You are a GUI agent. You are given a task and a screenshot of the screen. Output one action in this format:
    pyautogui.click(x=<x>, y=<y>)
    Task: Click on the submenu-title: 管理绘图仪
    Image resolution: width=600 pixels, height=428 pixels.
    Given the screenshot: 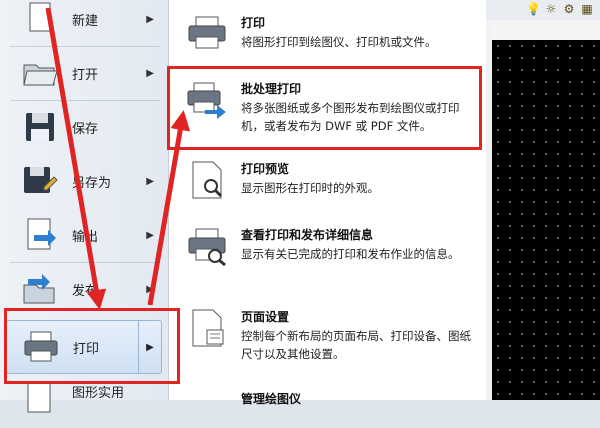 What is the action you would take?
    pyautogui.click(x=271, y=399)
    